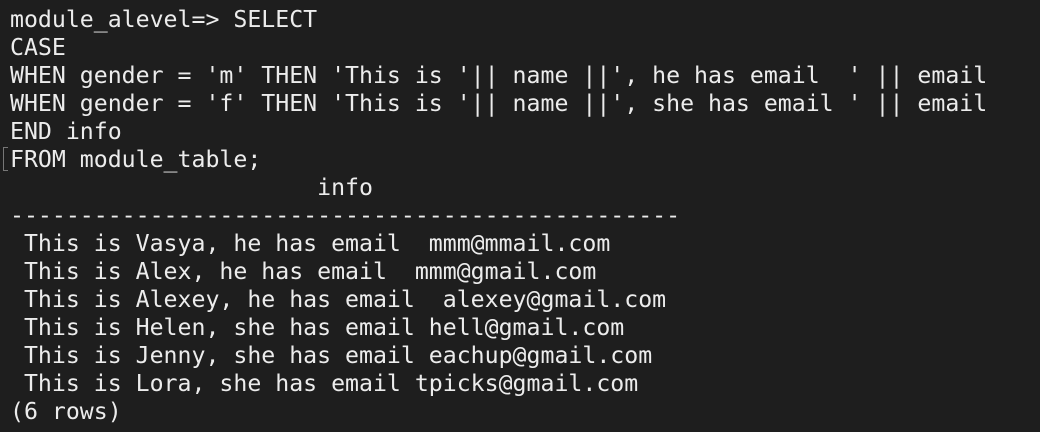 The height and width of the screenshot is (432, 1040). I want to click on query-line: FROM module_table;, so click(136, 159).